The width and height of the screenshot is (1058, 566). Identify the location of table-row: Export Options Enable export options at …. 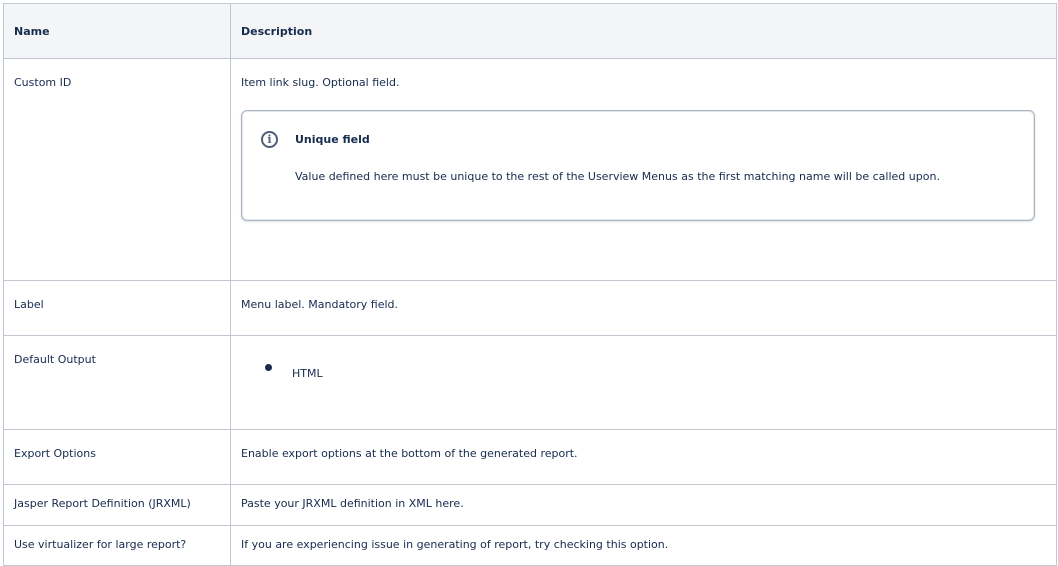
(530, 457).